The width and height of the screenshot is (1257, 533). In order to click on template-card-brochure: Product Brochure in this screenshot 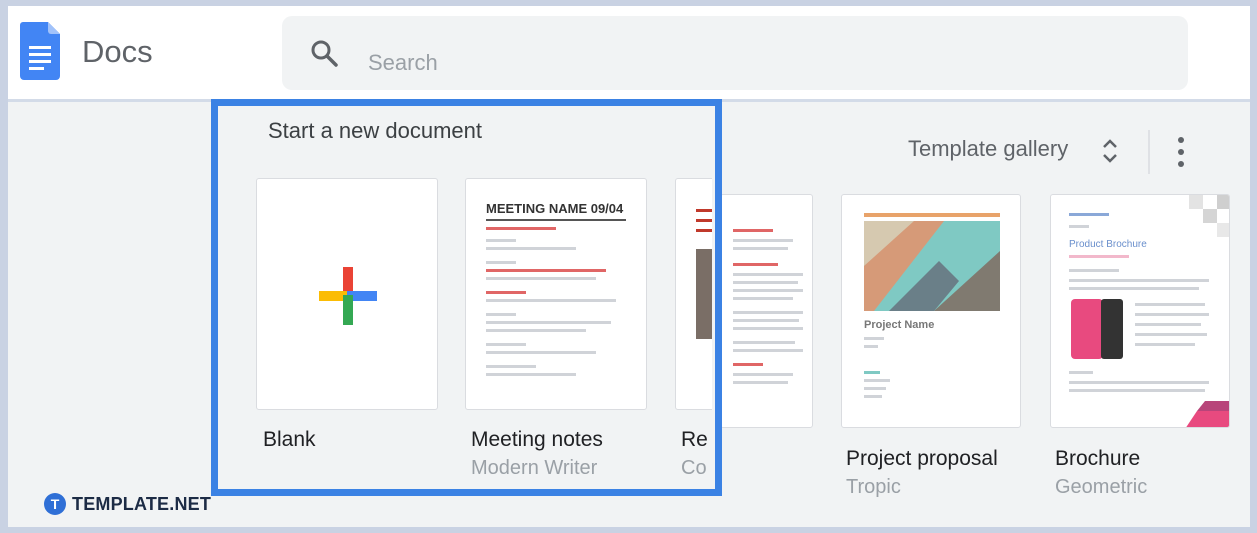, I will do `click(1140, 311)`.